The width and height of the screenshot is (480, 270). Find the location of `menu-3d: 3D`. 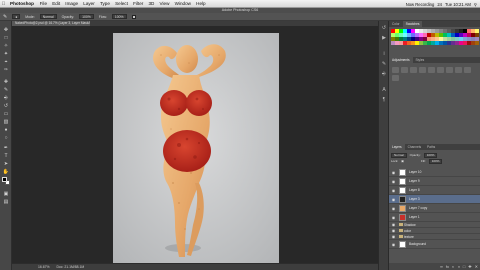

menu-3d: 3D is located at coordinates (151, 3).